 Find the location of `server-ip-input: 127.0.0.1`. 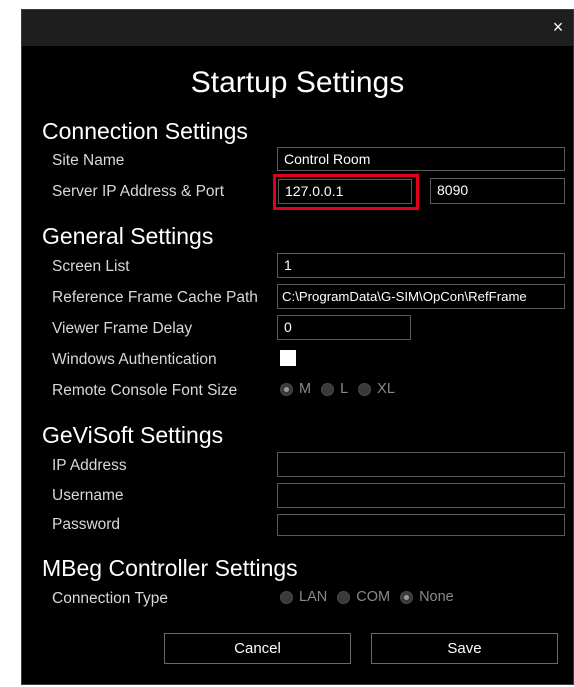

server-ip-input: 127.0.0.1 is located at coordinates (345, 191).